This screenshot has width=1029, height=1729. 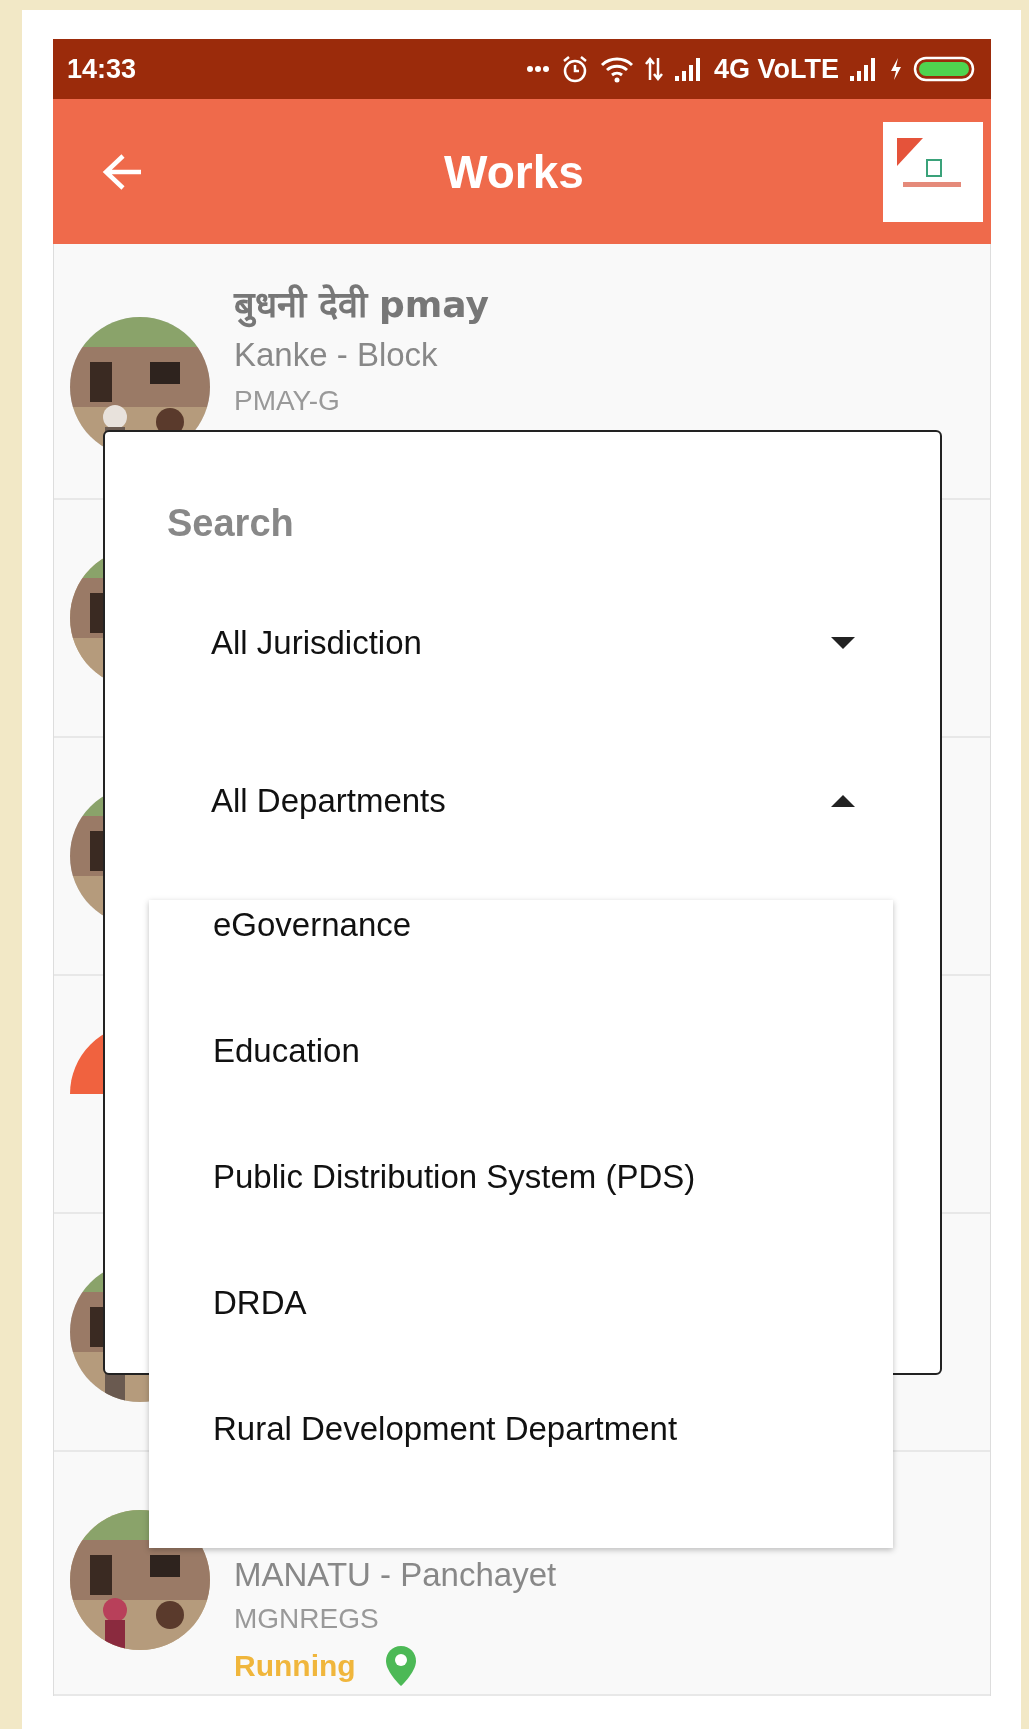 What do you see at coordinates (521, 1177) in the screenshot?
I see `menu-option: Public Distribution System (PDS)` at bounding box center [521, 1177].